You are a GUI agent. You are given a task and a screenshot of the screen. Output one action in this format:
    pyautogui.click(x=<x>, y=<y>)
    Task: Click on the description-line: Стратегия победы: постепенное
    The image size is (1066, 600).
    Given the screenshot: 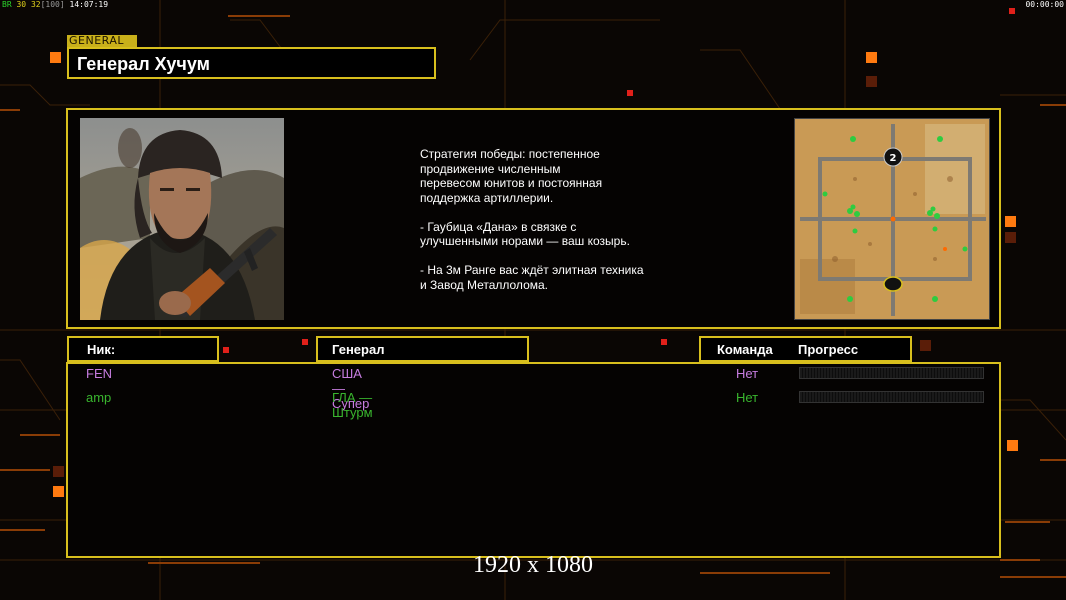 What is the action you would take?
    pyautogui.click(x=510, y=154)
    